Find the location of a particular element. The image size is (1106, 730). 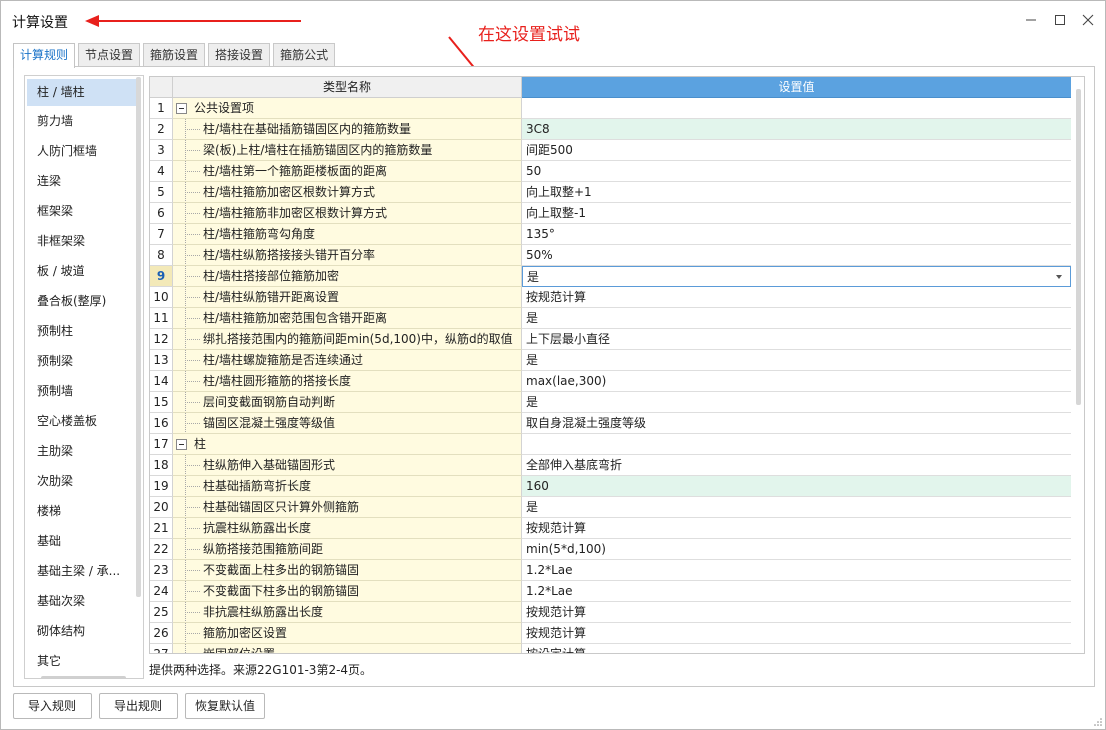

sidebar-item-foundation-secondary-beam: 基础次梁 is located at coordinates (84, 601).